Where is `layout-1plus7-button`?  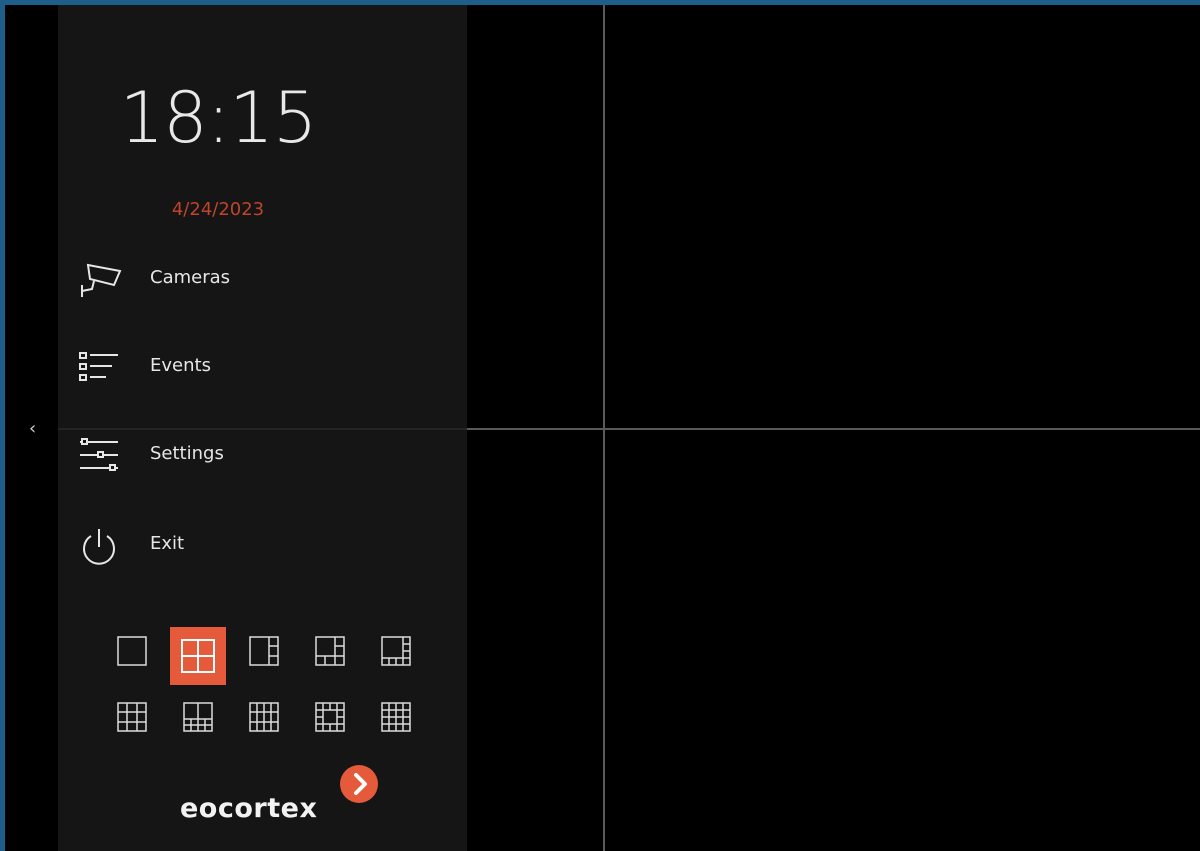
layout-1plus7-button is located at coordinates (396, 651).